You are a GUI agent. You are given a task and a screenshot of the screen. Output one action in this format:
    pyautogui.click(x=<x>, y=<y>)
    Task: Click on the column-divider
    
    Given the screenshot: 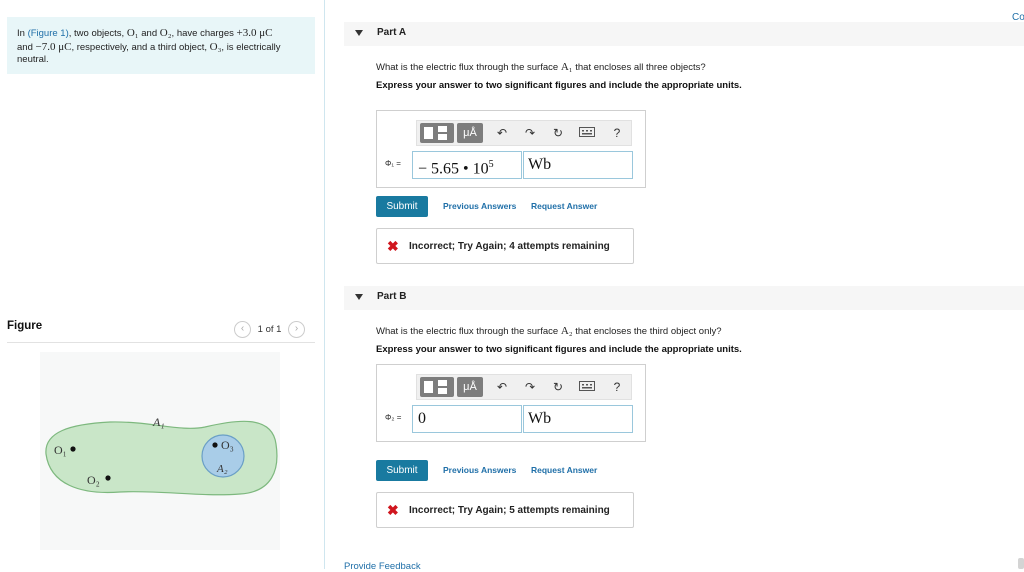 What is the action you would take?
    pyautogui.click(x=324, y=284)
    